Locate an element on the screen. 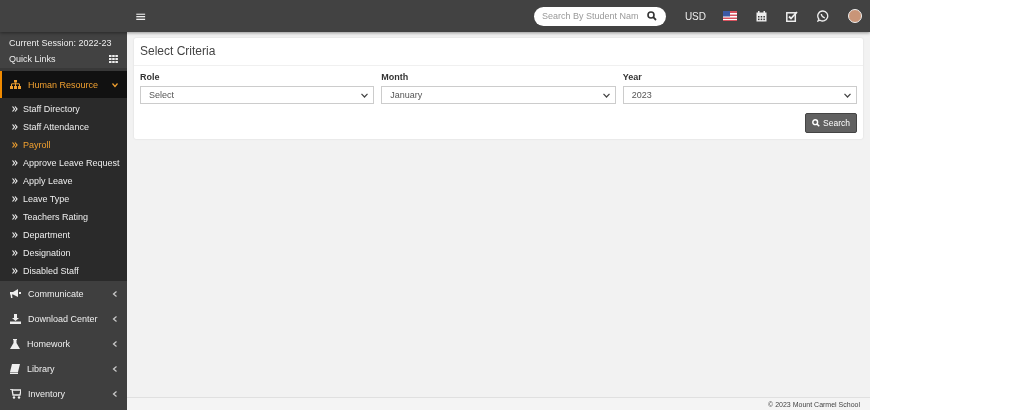  submenu-item: Apply Leave is located at coordinates (63, 181).